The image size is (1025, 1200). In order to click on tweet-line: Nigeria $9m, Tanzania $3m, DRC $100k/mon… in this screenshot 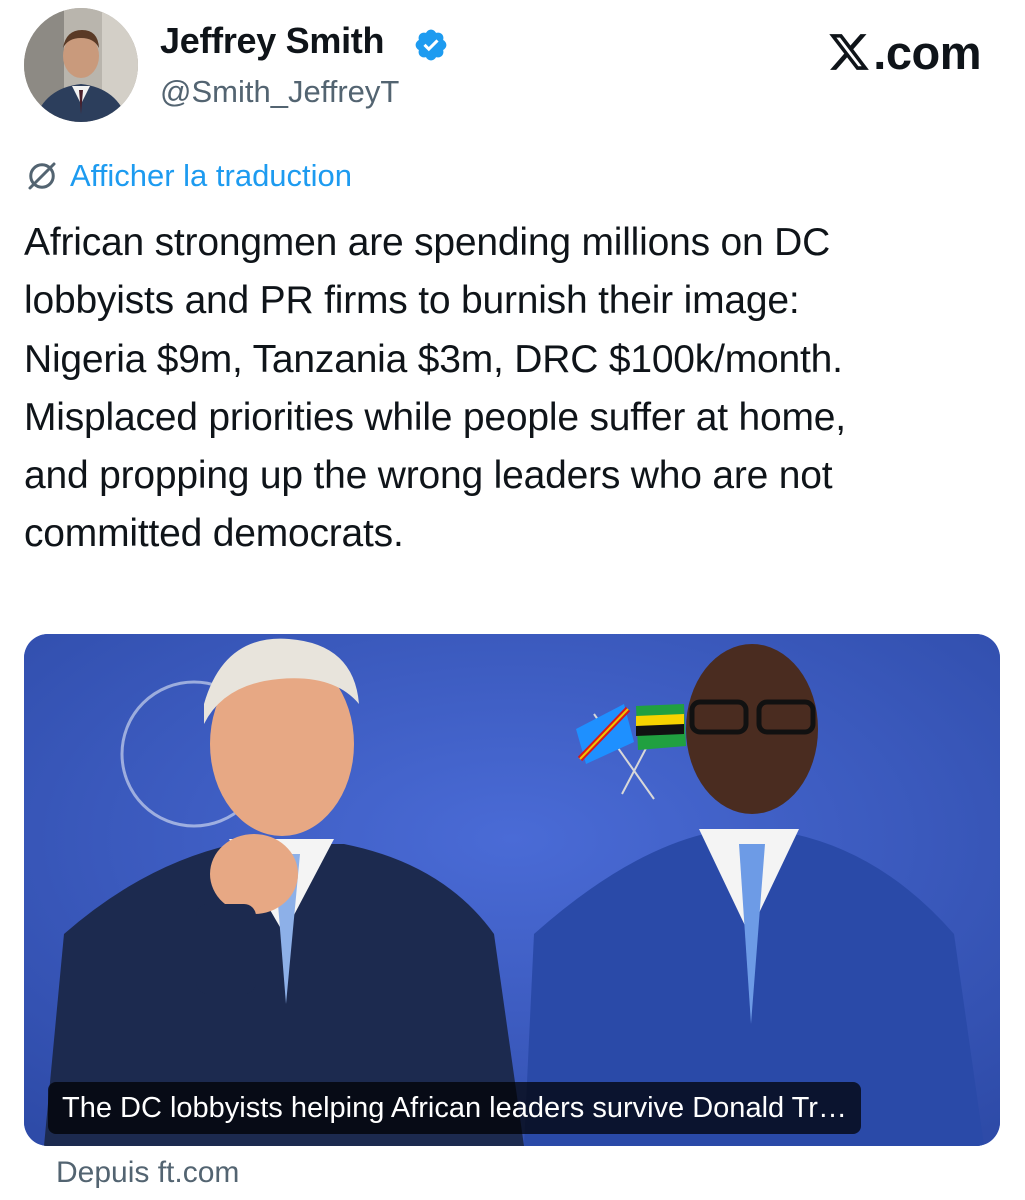, I will do `click(433, 359)`.